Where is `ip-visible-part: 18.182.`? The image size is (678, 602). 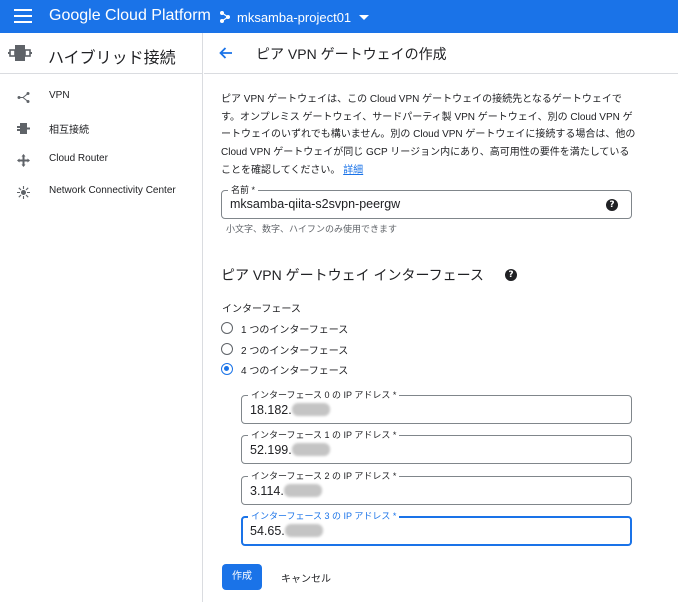 ip-visible-part: 18.182. is located at coordinates (271, 410).